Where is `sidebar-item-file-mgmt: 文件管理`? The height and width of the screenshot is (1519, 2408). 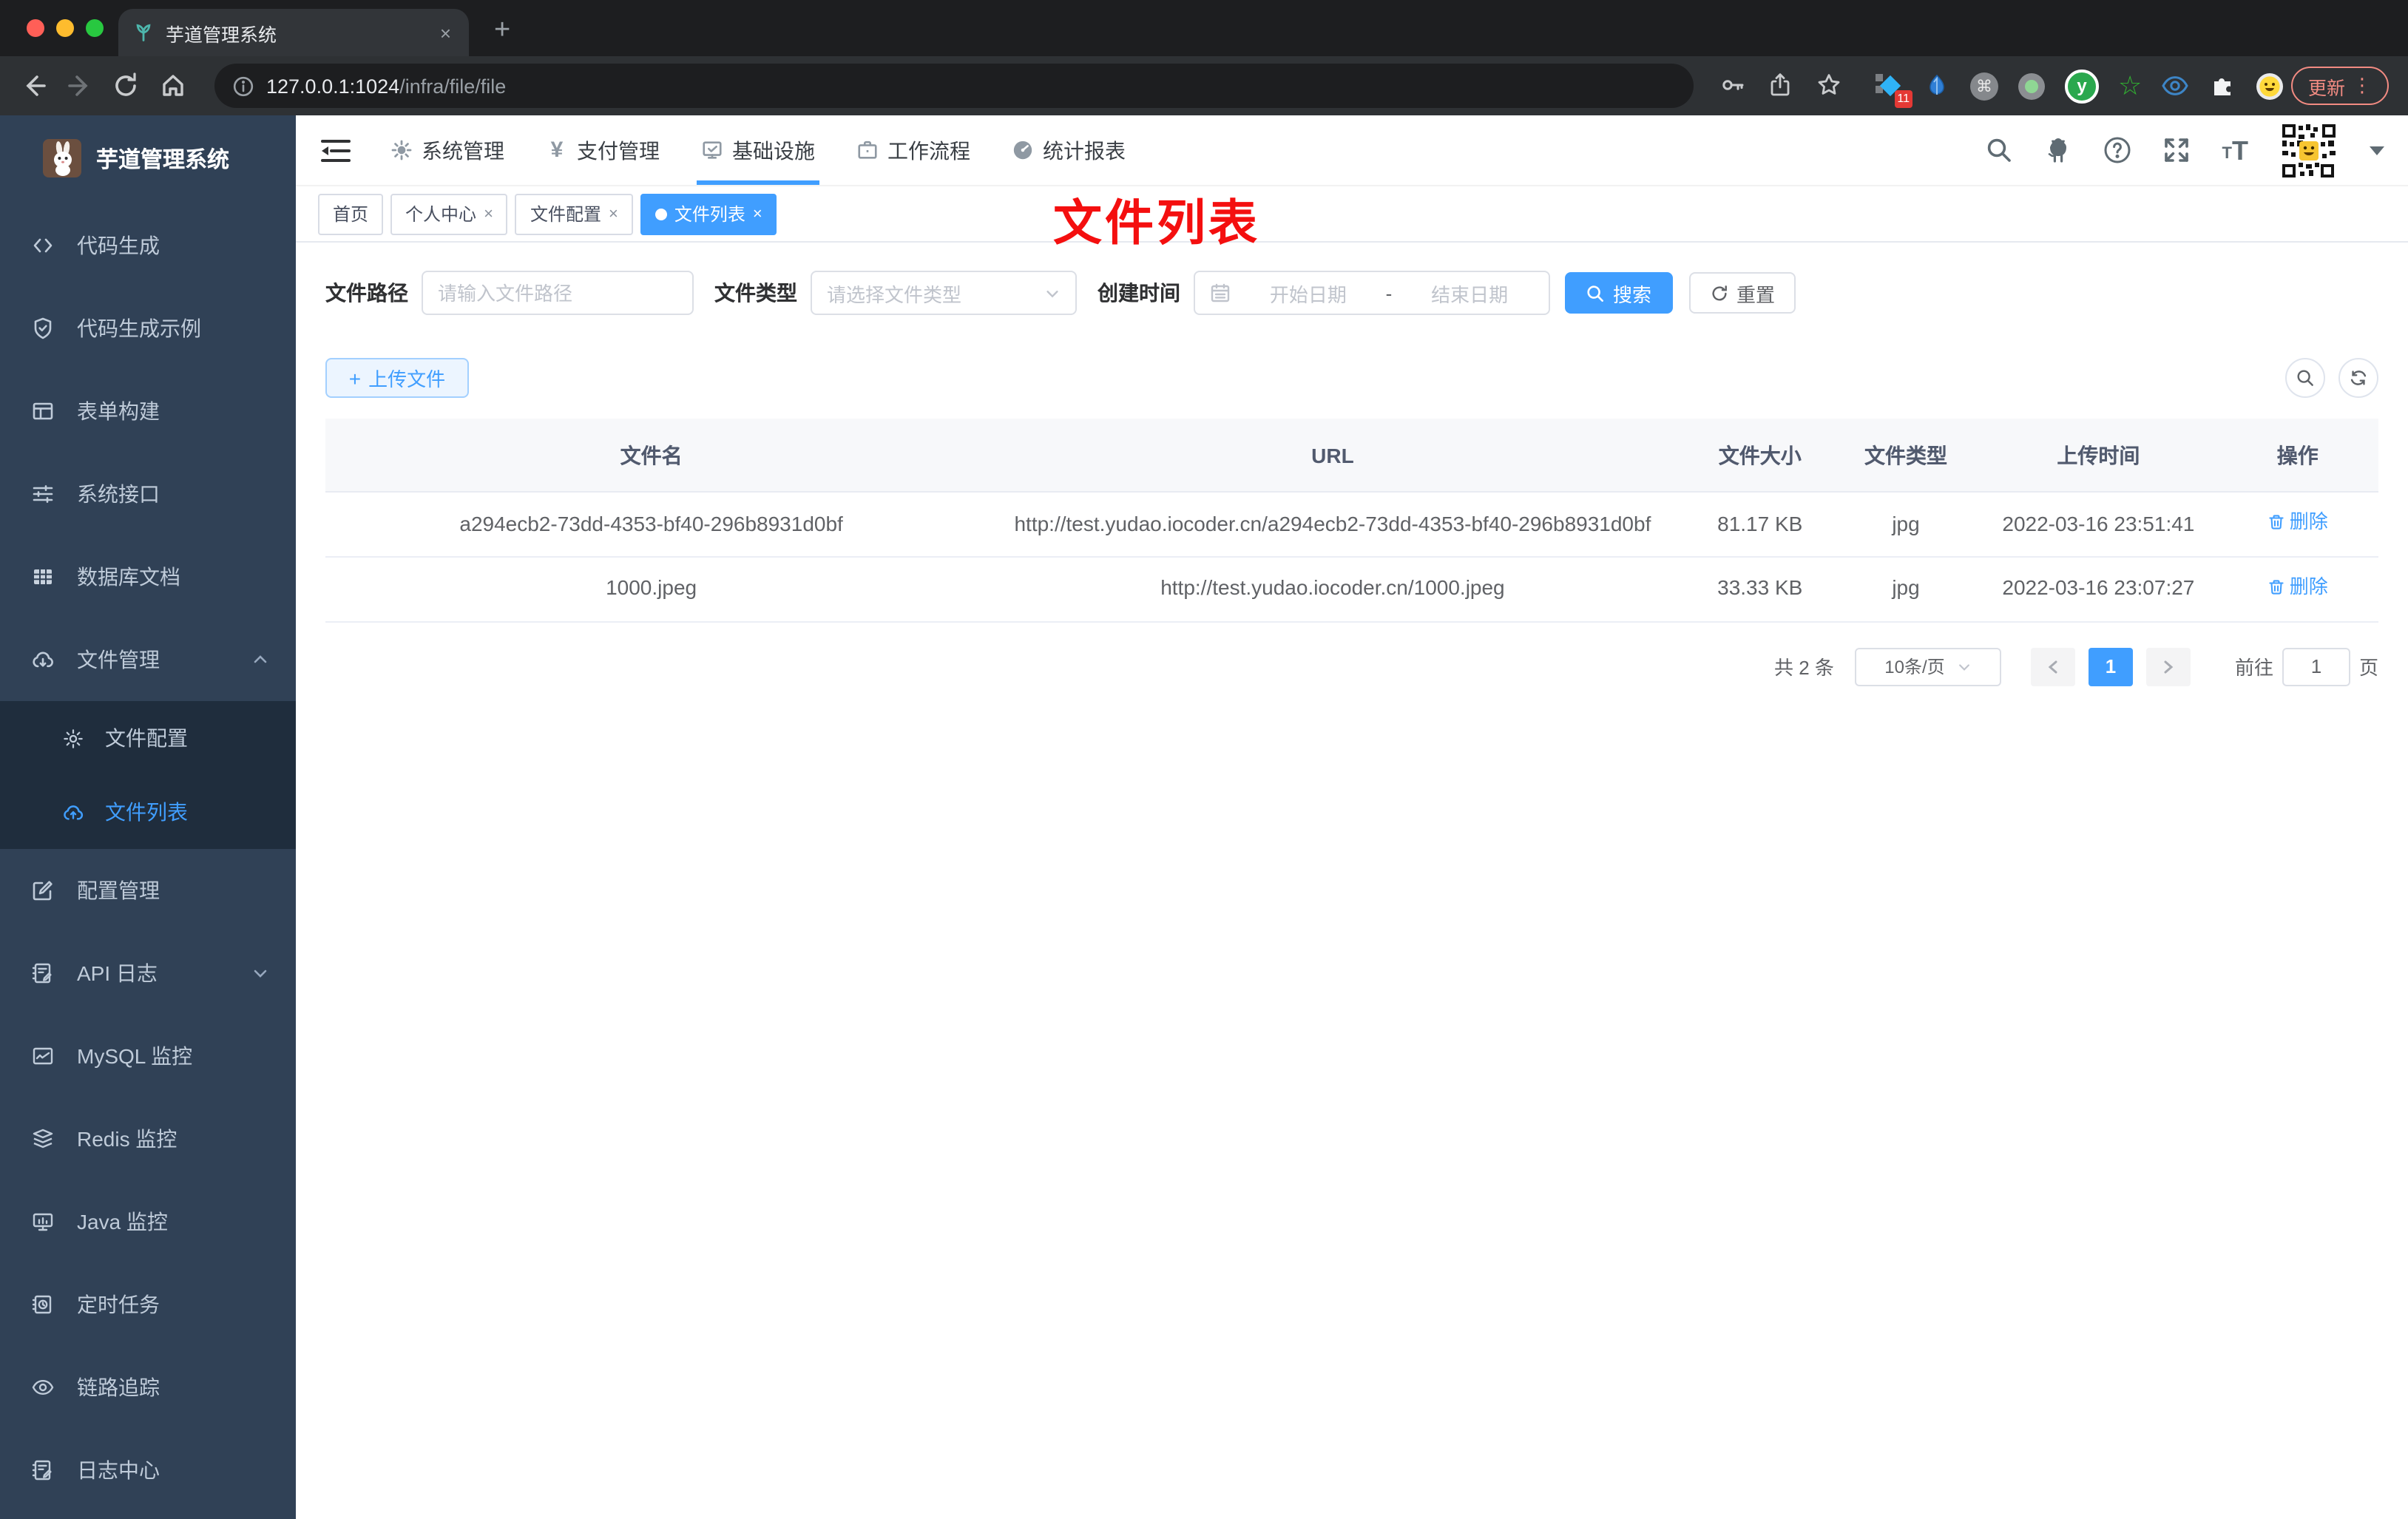
sidebar-item-file-mgmt: 文件管理 is located at coordinates (148, 659).